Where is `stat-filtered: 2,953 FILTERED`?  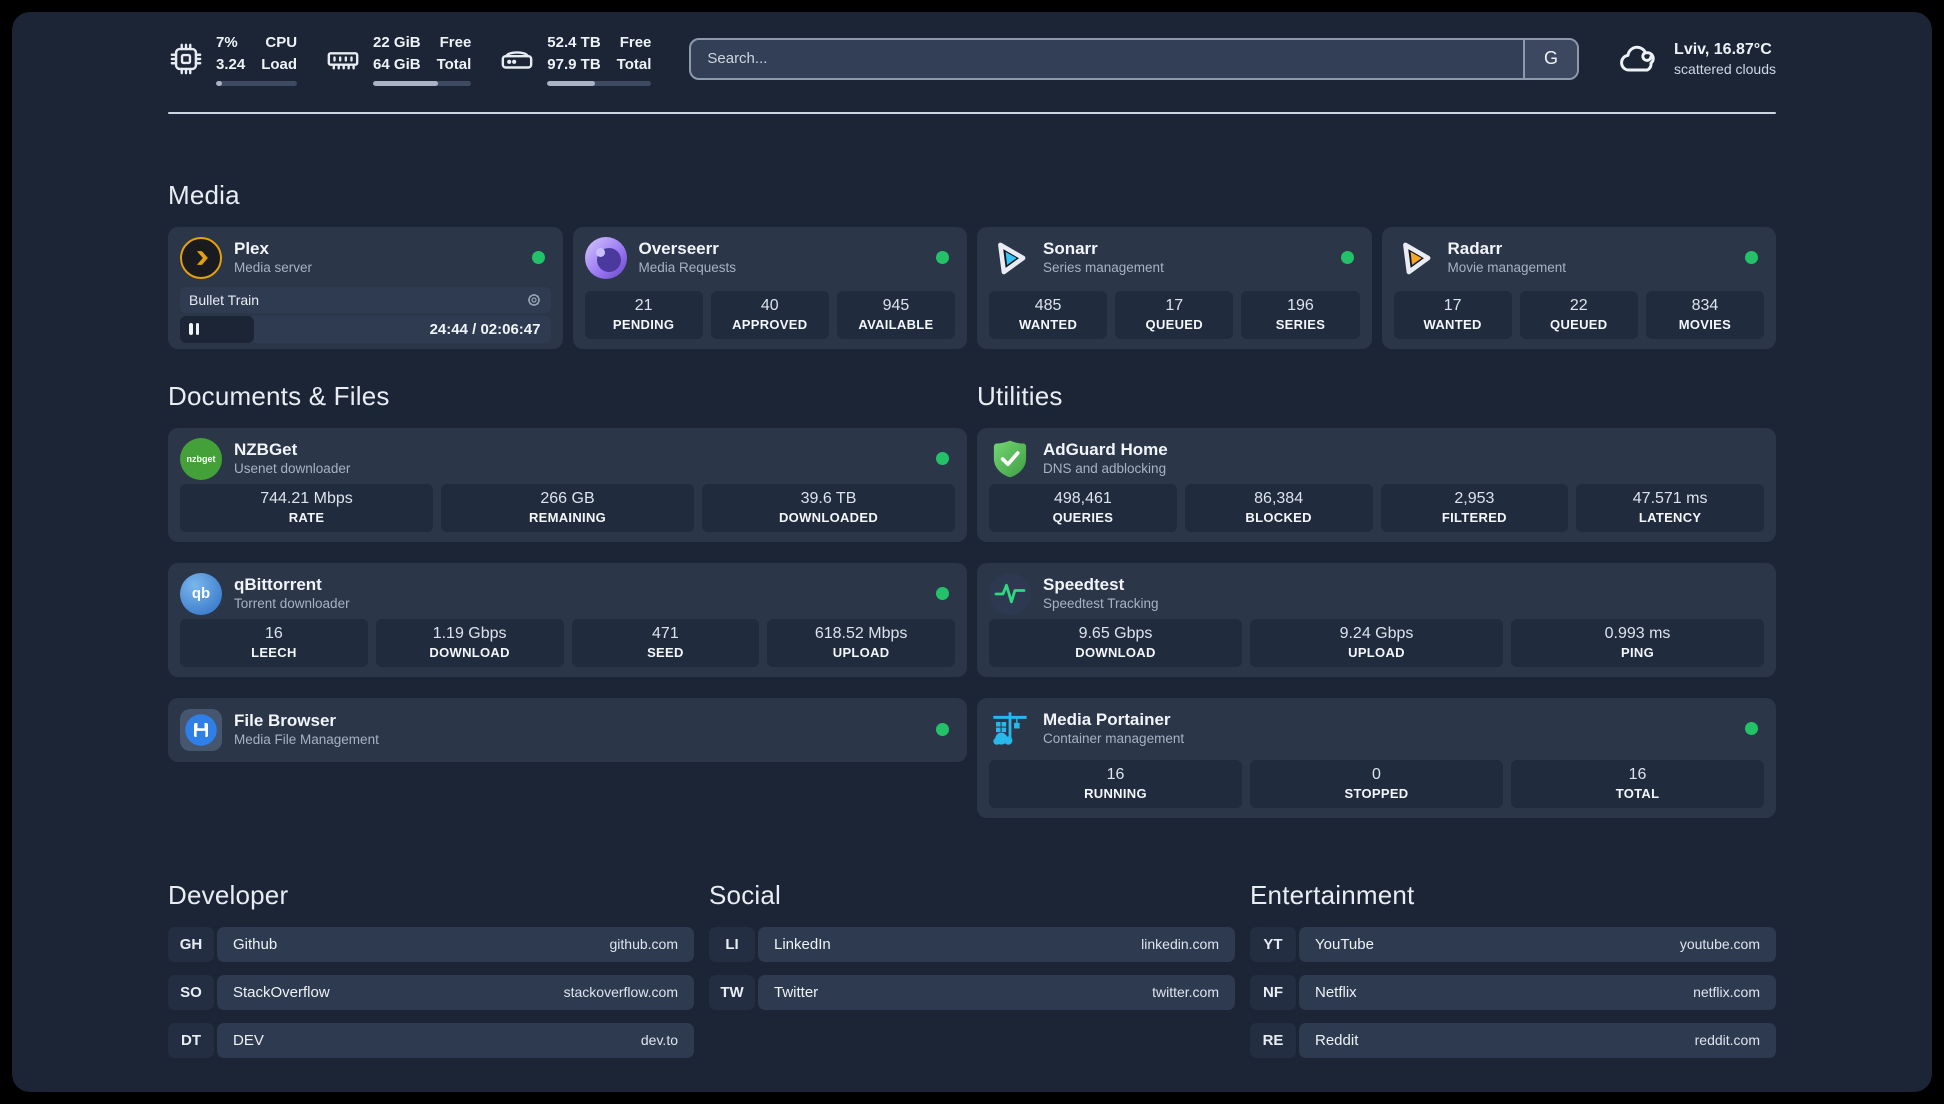 stat-filtered: 2,953 FILTERED is located at coordinates (1474, 507).